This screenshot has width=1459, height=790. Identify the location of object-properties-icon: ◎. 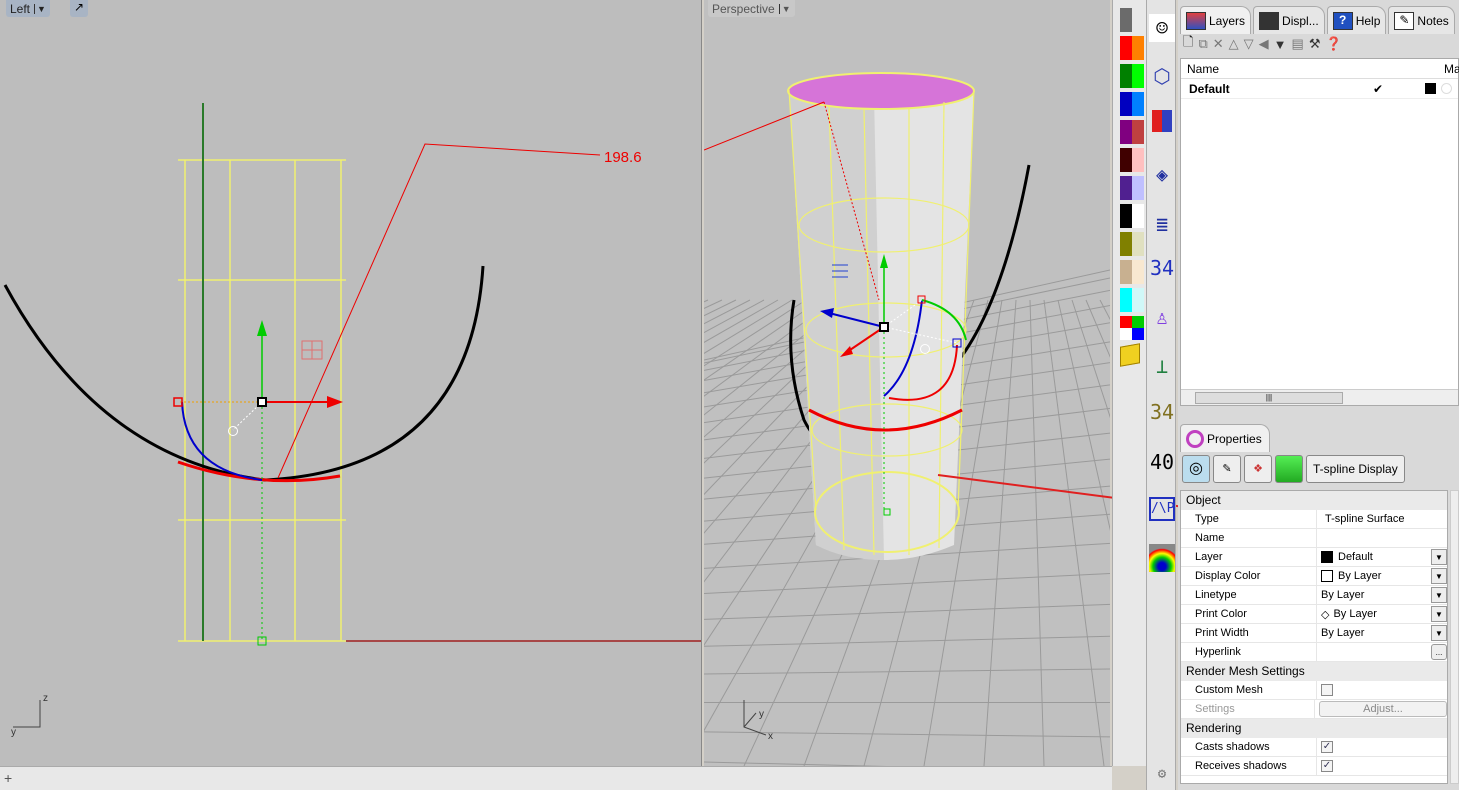
(1196, 469).